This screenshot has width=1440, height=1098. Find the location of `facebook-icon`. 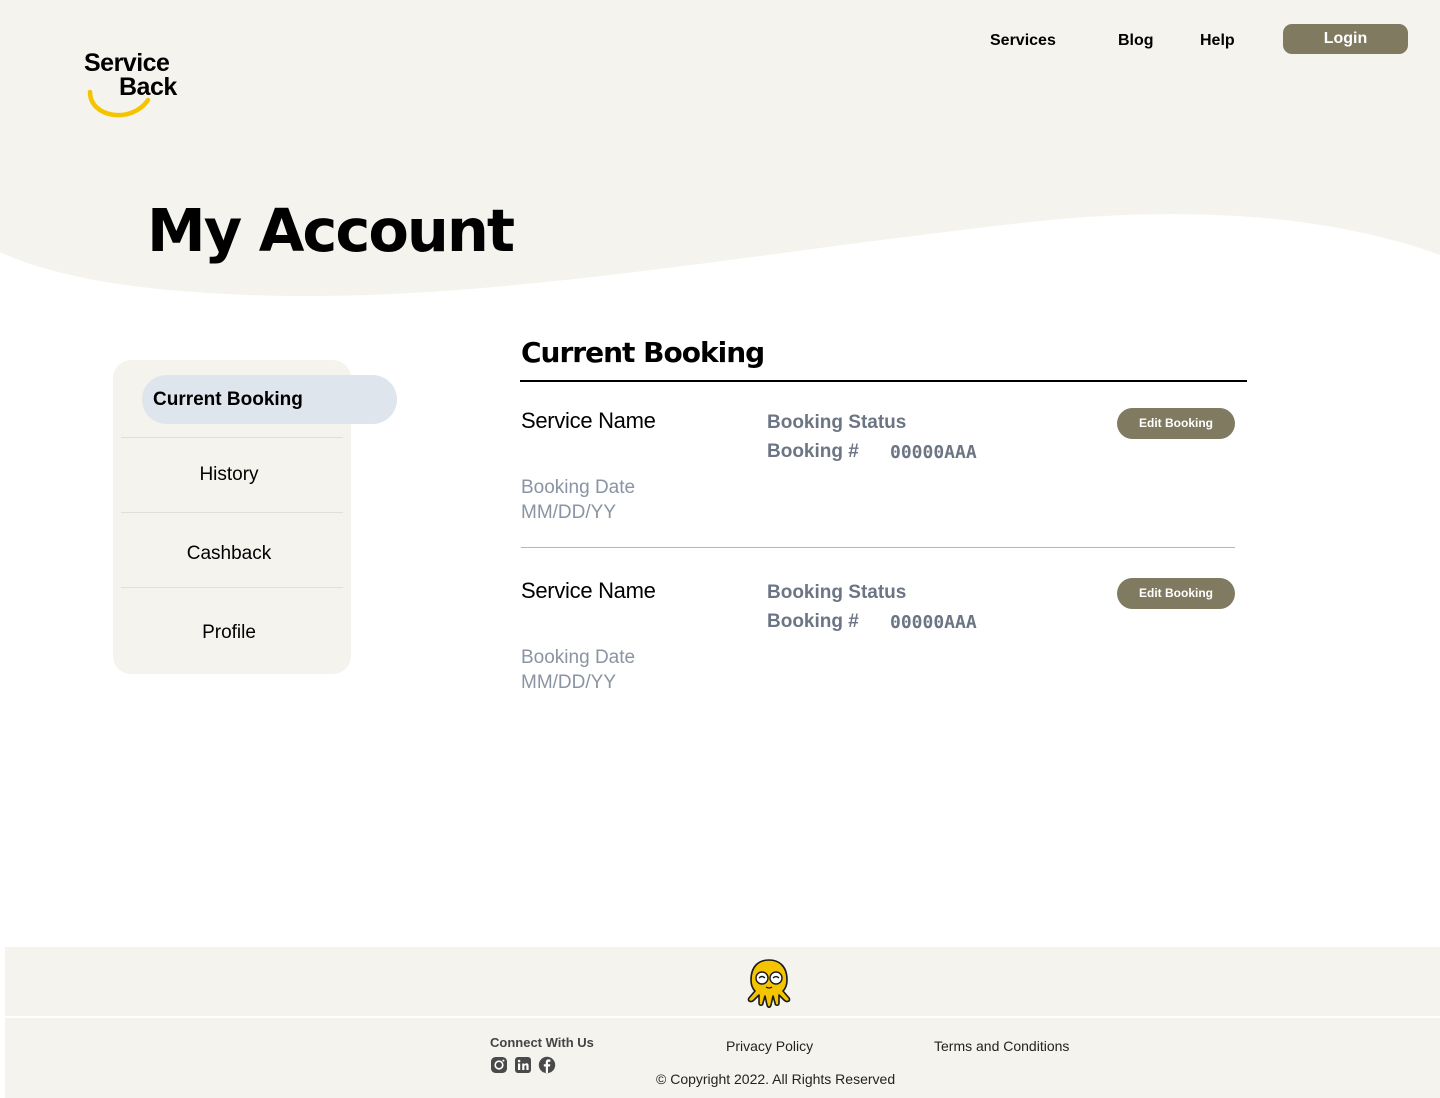

facebook-icon is located at coordinates (547, 1065).